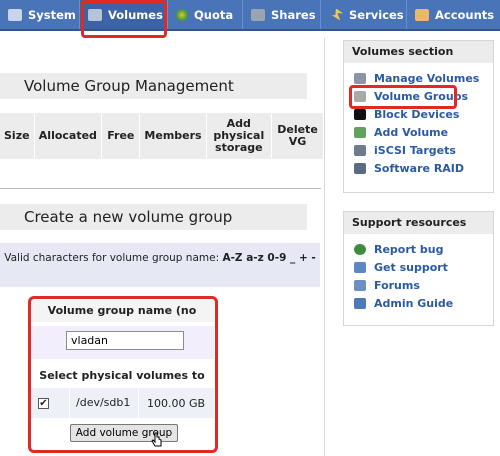  Describe the element at coordinates (68, 136) in the screenshot. I see `column-header: Allocated` at that location.